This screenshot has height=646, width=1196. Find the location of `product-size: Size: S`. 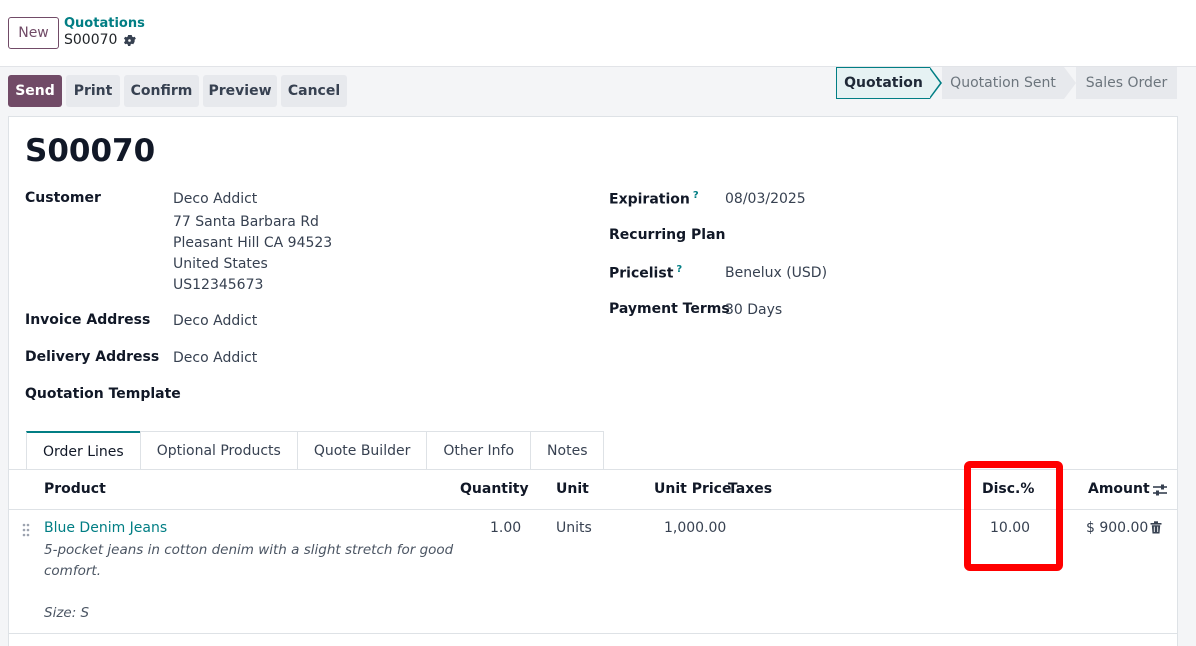

product-size: Size: S is located at coordinates (67, 613).